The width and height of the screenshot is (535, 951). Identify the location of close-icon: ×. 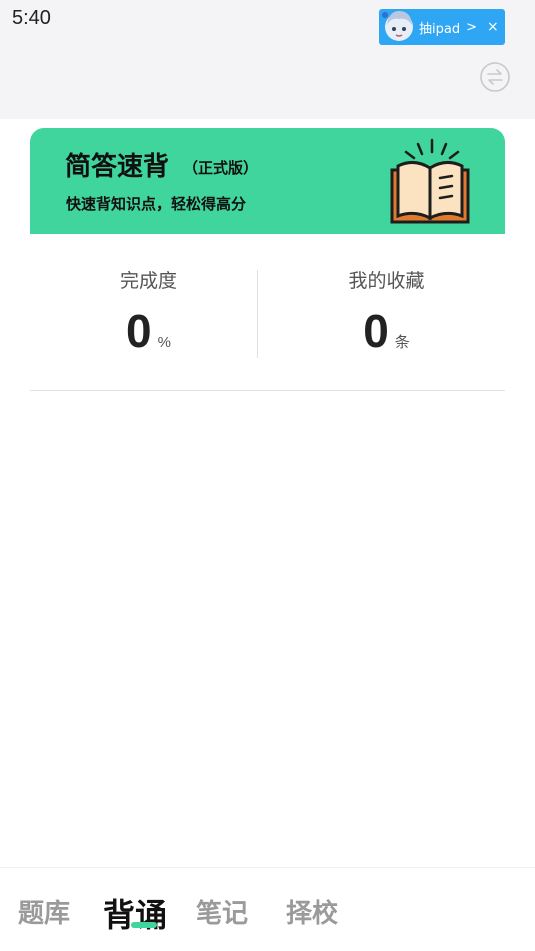
(493, 27).